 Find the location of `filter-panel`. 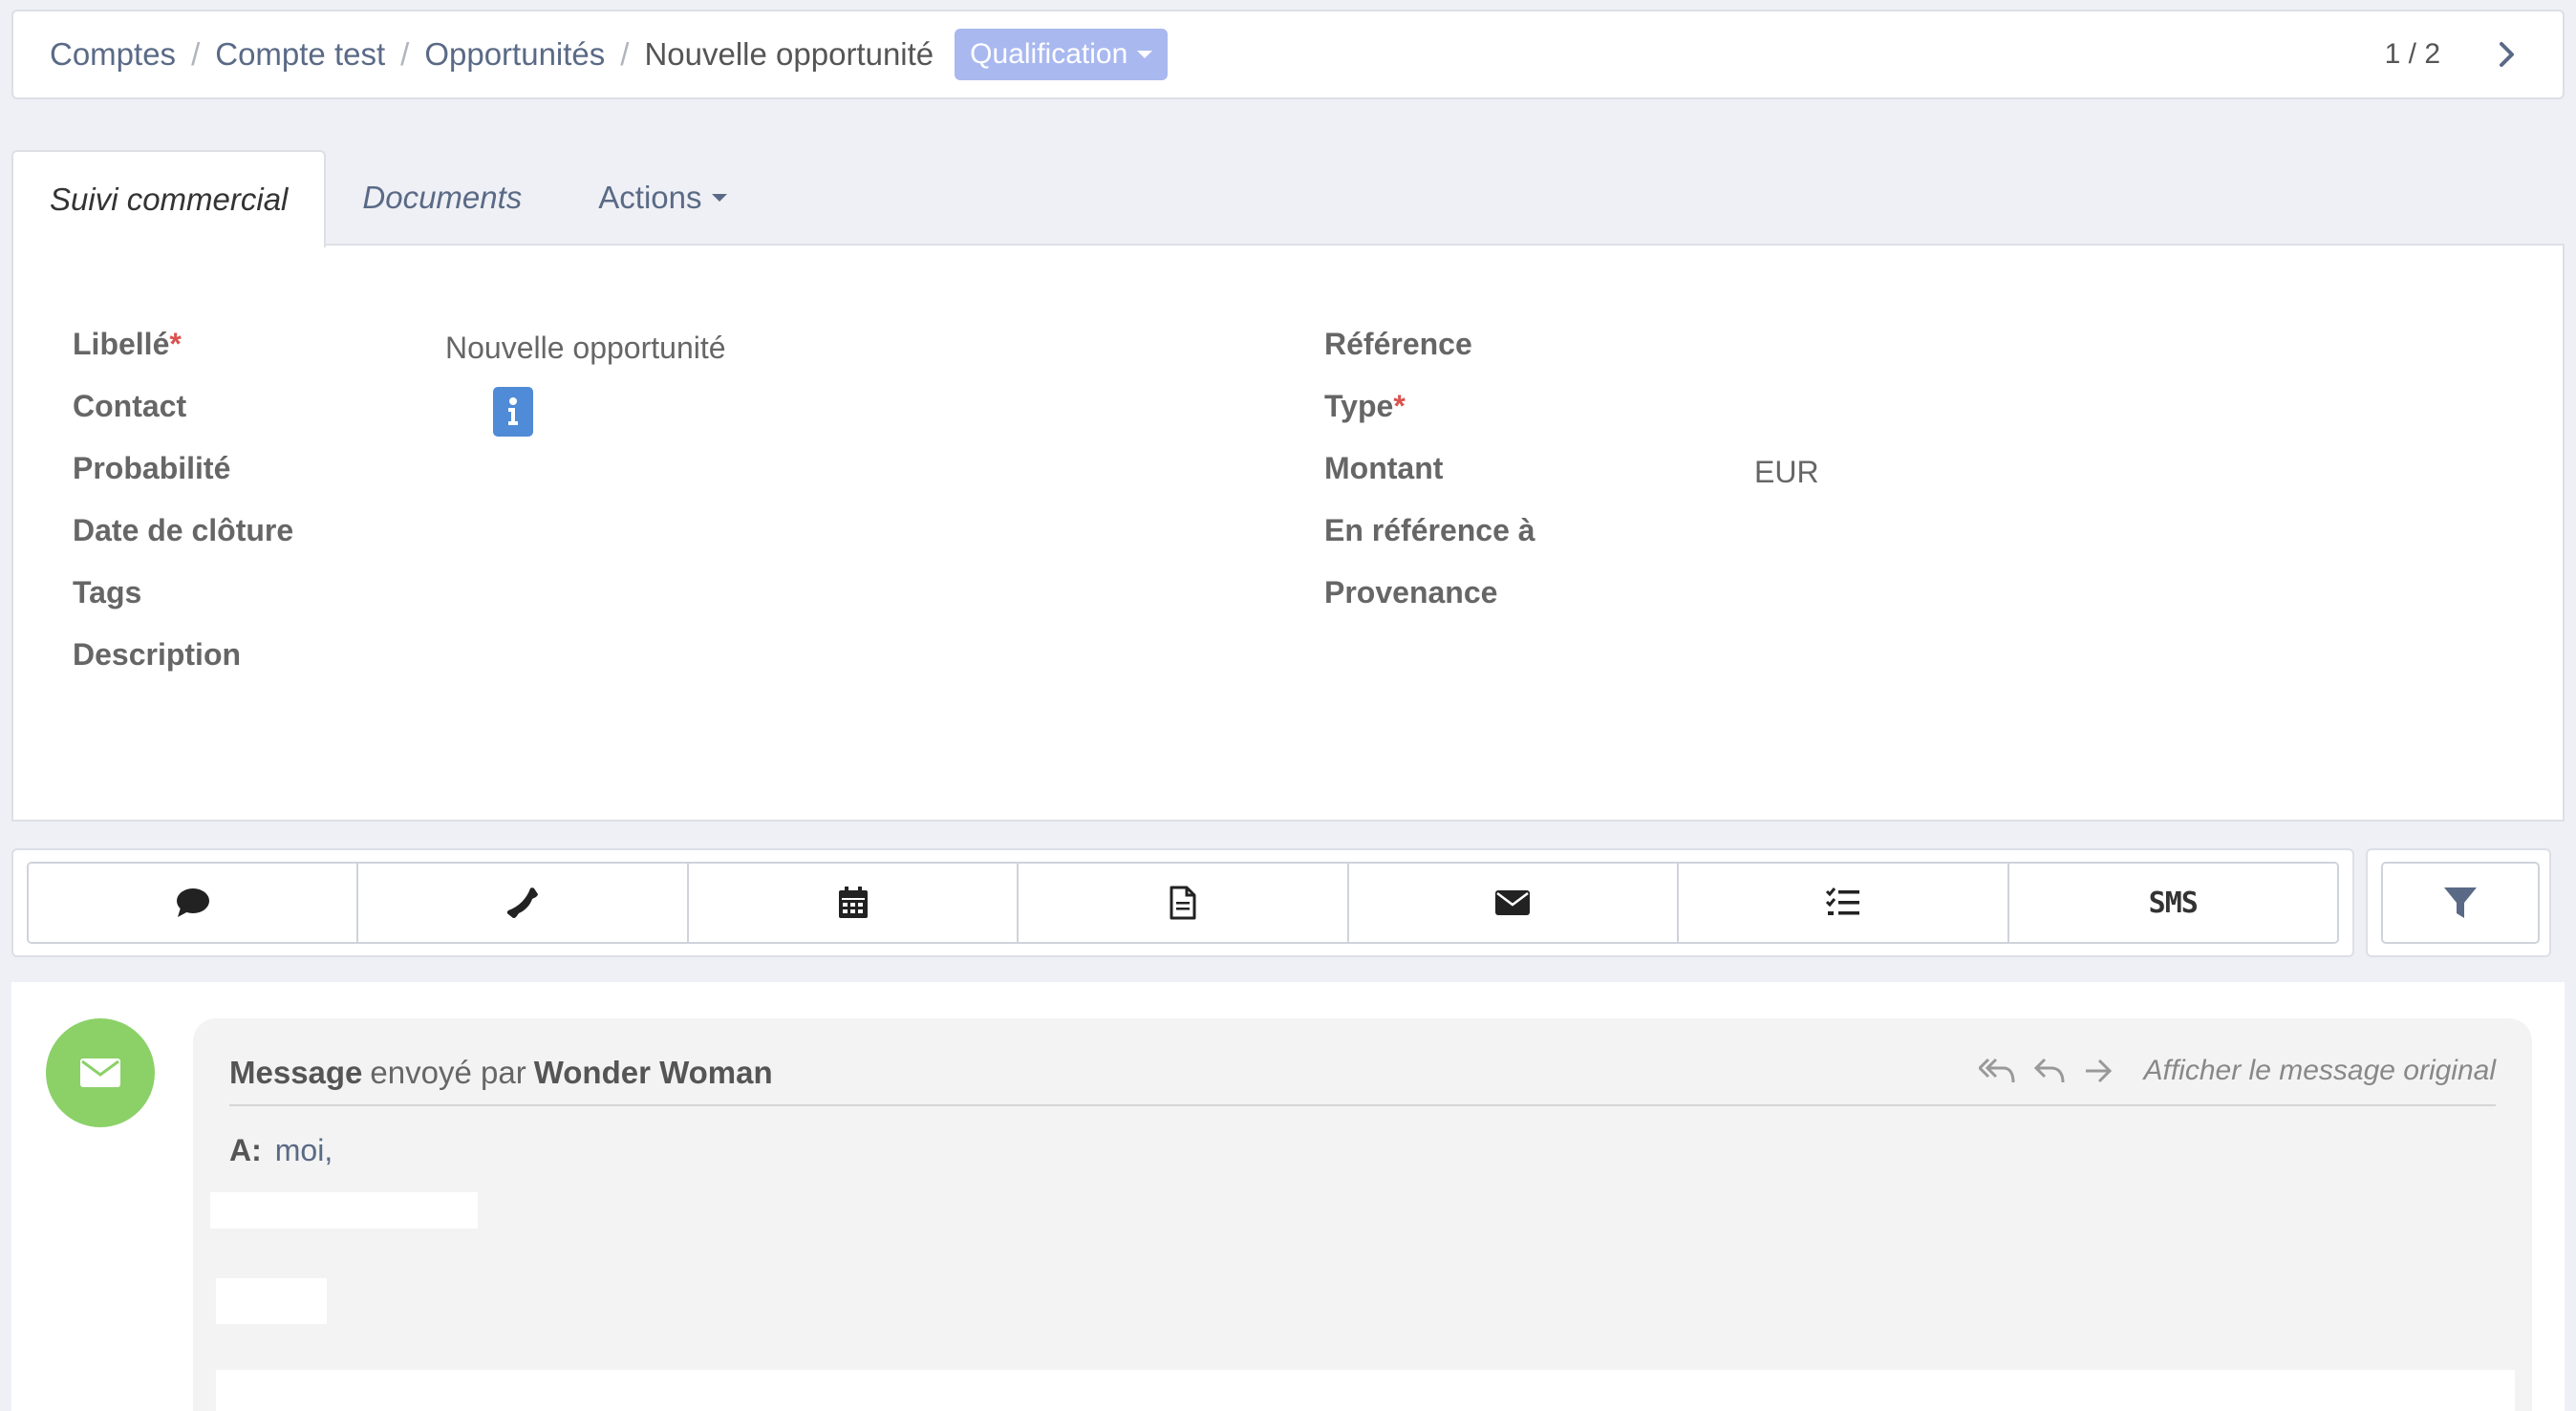

filter-panel is located at coordinates (2458, 903).